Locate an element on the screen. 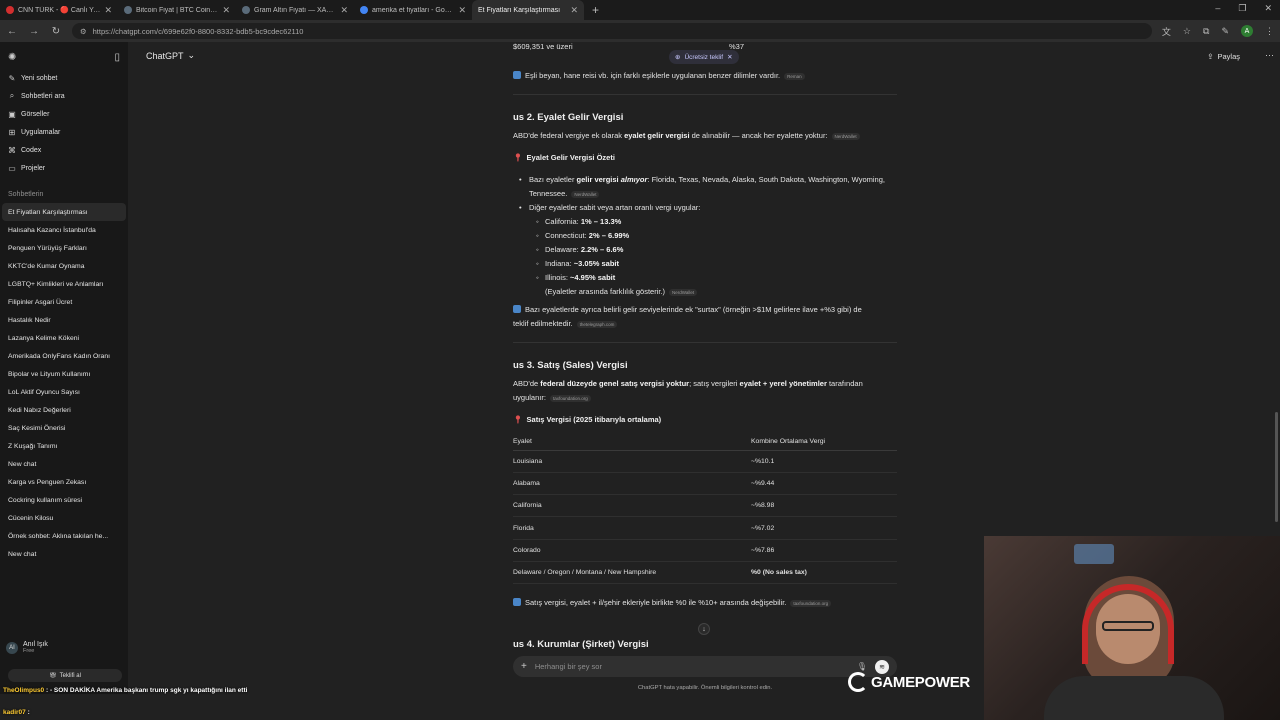 This screenshot has height=720, width=1280. claim-offer-button: 🎁︎ Teklifi al is located at coordinates (65, 675).